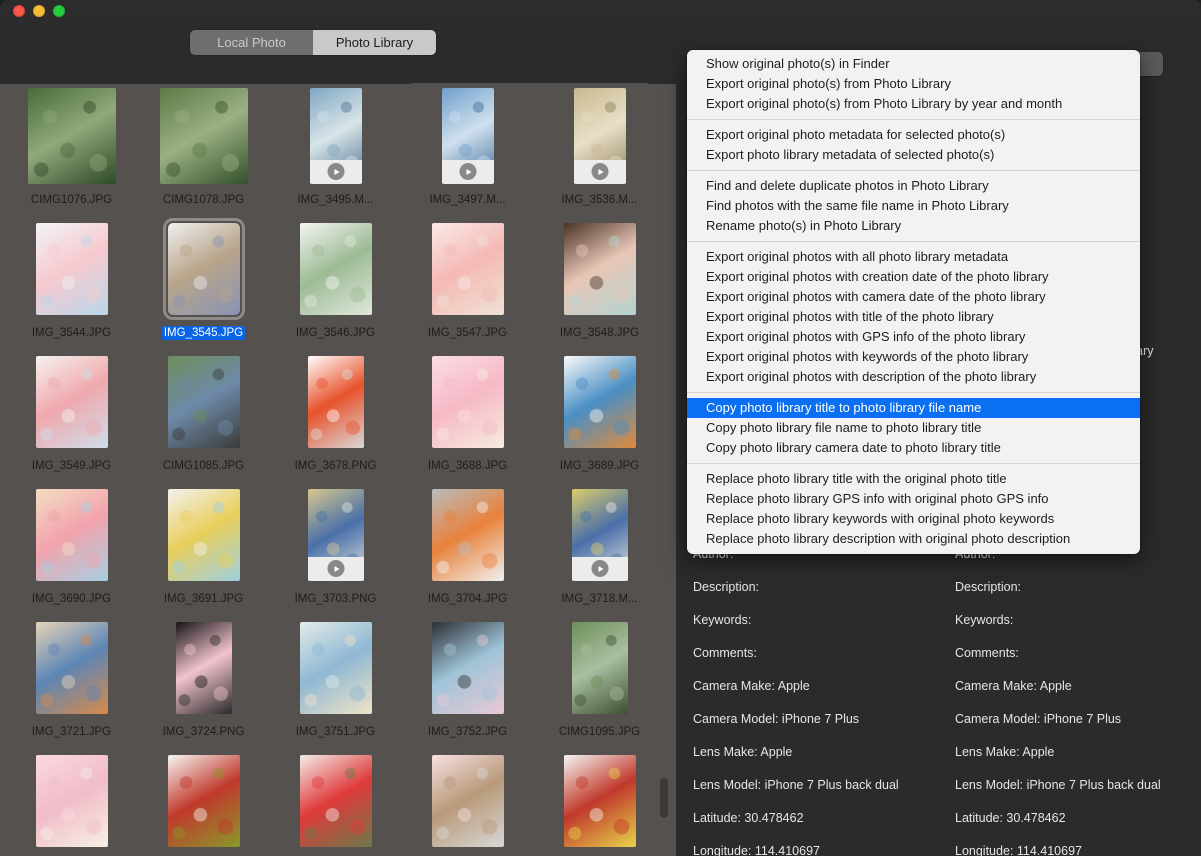  What do you see at coordinates (664, 798) in the screenshot?
I see `photo-grid-scrollbar` at bounding box center [664, 798].